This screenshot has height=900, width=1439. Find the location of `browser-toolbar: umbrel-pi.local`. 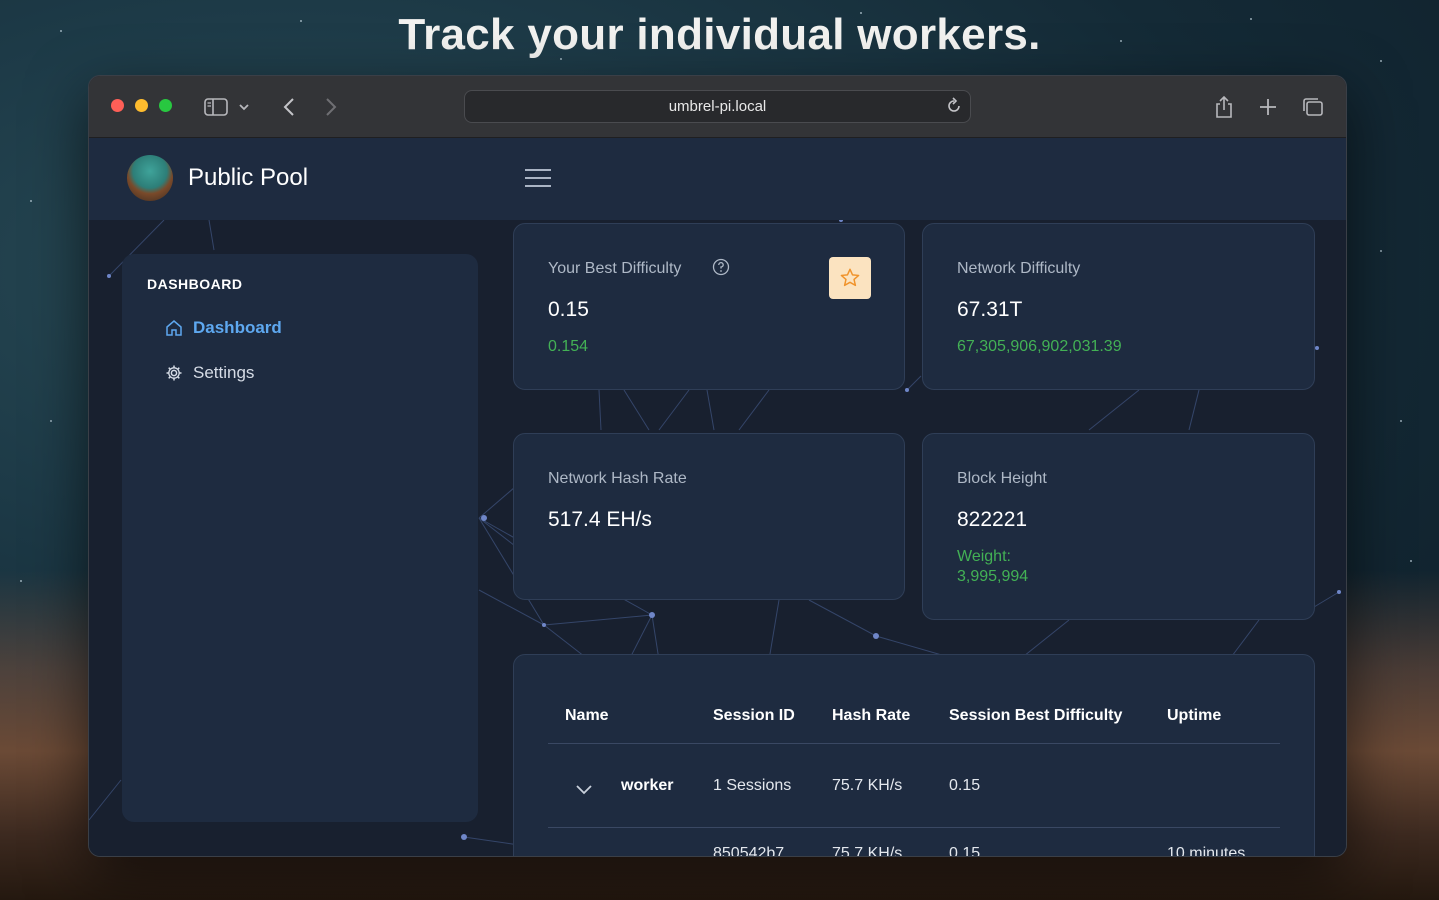

browser-toolbar: umbrel-pi.local is located at coordinates (717, 107).